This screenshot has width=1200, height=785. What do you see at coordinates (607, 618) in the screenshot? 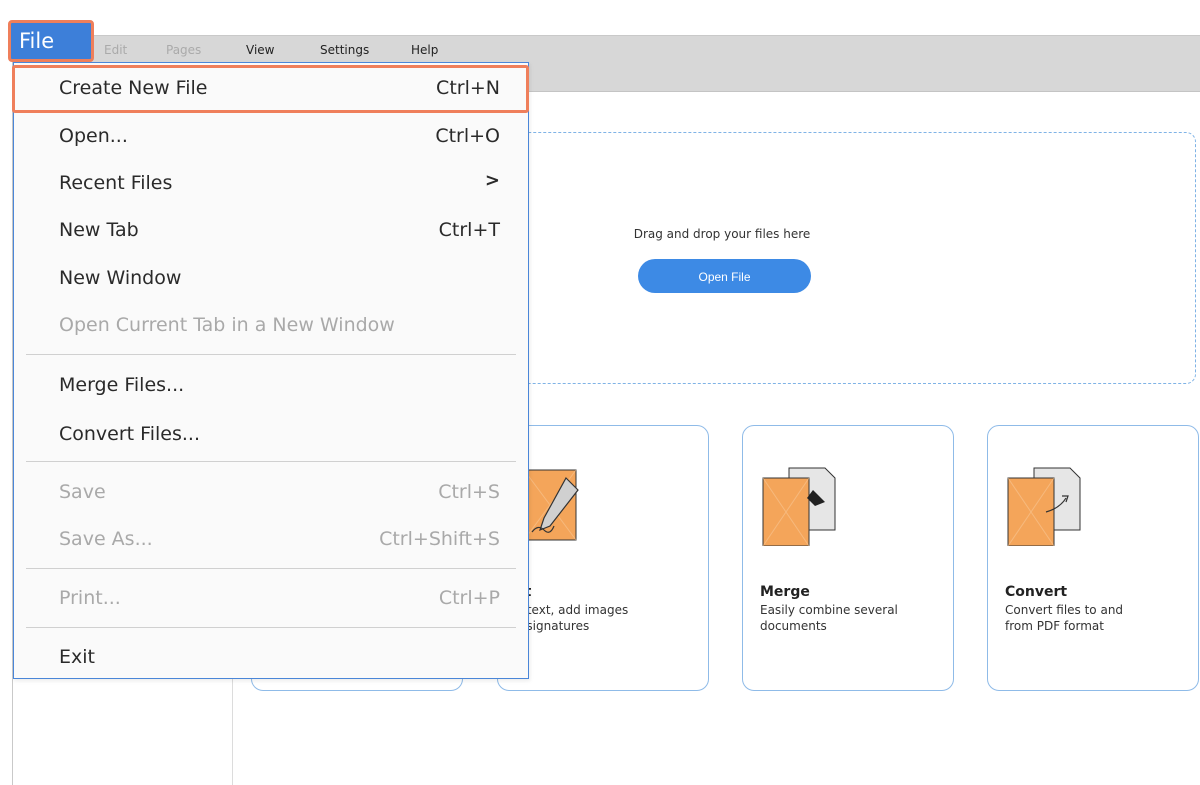
I see `card-description: it text, add images d signatures` at bounding box center [607, 618].